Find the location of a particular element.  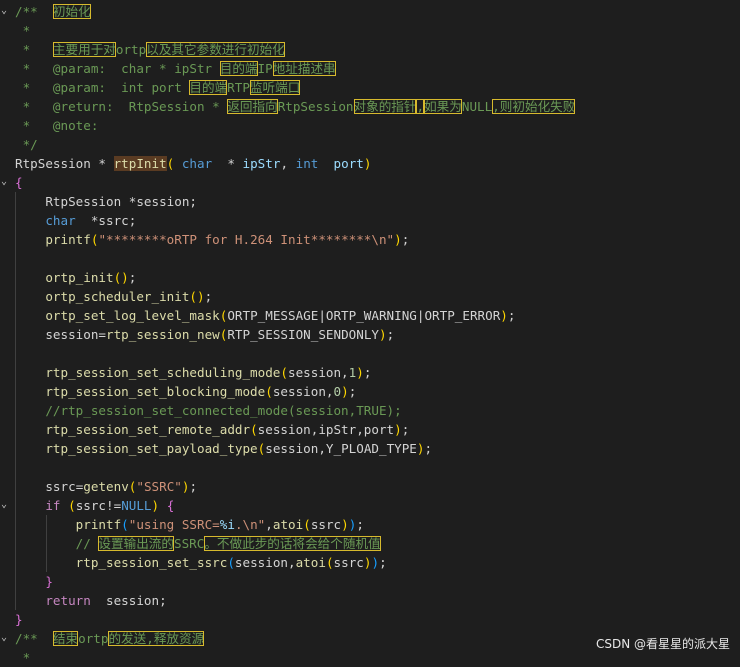

function-call: ortp_set_log_level_mask is located at coordinates (132, 315).